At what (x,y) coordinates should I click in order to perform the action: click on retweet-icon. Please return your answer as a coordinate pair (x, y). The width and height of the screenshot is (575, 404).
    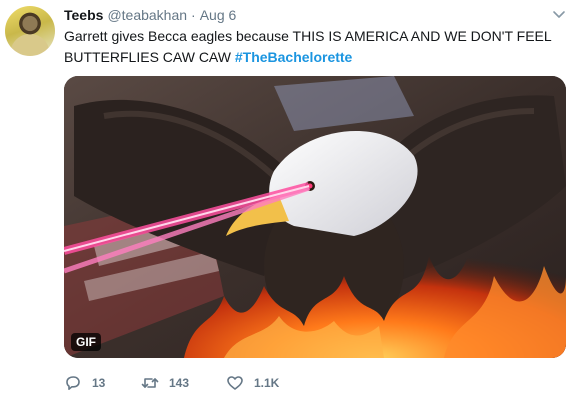
    Looking at the image, I should click on (150, 383).